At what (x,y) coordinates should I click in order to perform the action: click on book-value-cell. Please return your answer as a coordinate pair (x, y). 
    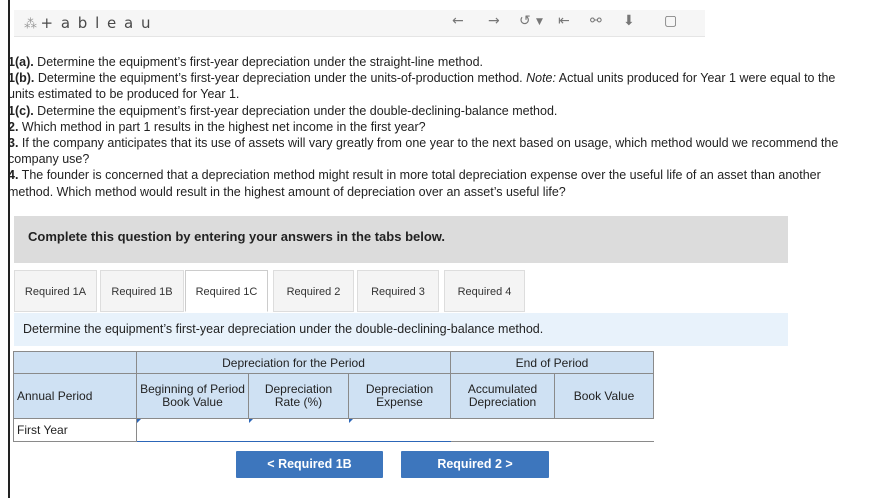
    Looking at the image, I should click on (605, 430).